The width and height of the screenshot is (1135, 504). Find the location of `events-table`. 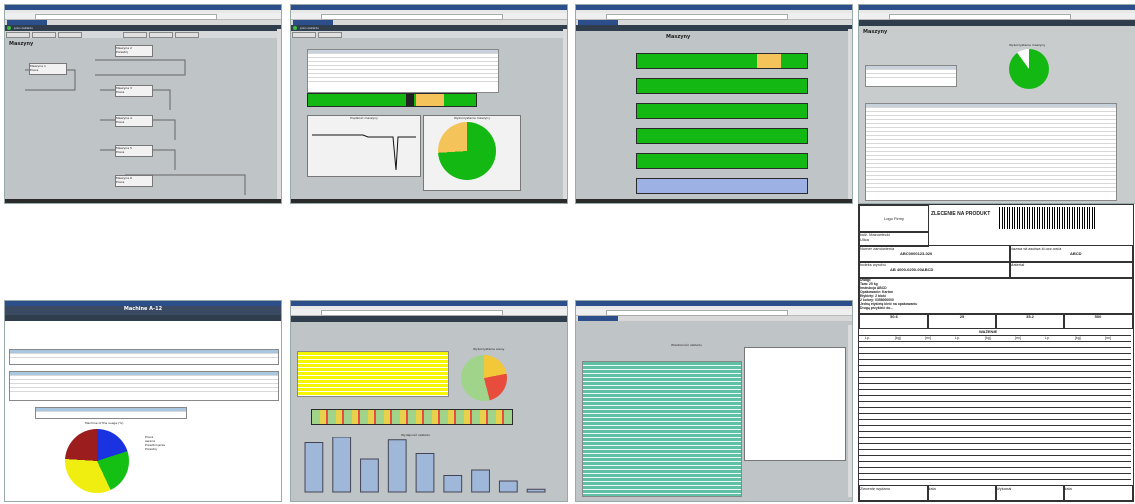

events-table is located at coordinates (403, 71).